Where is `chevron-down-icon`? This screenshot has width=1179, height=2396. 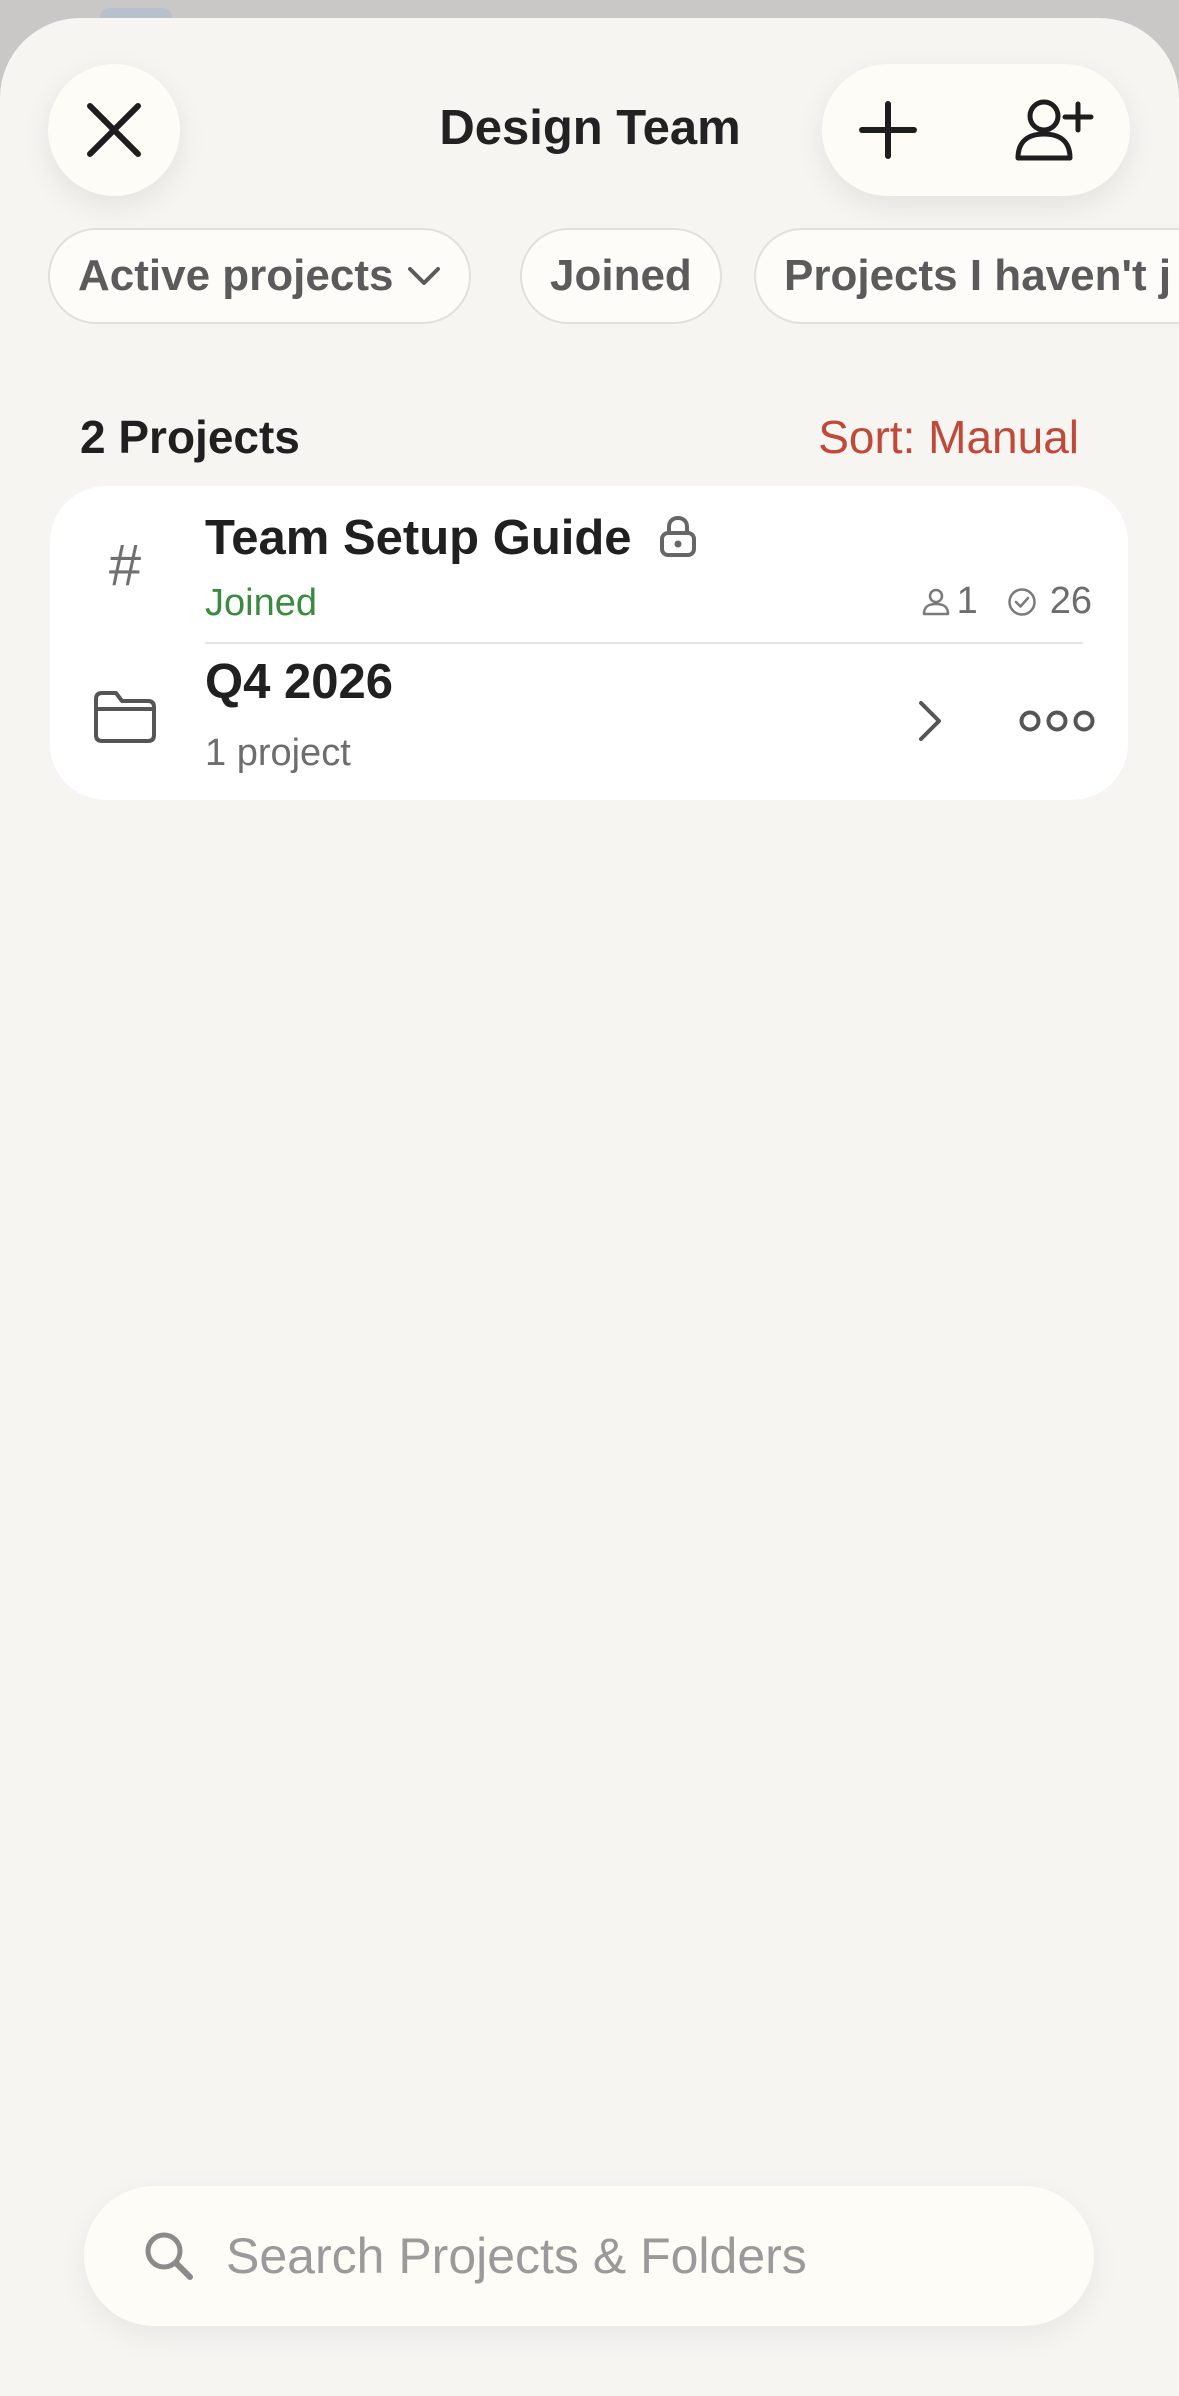 chevron-down-icon is located at coordinates (424, 276).